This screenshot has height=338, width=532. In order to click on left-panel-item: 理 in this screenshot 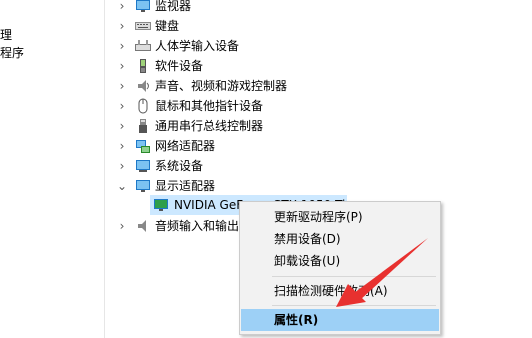, I will do `click(6, 34)`.